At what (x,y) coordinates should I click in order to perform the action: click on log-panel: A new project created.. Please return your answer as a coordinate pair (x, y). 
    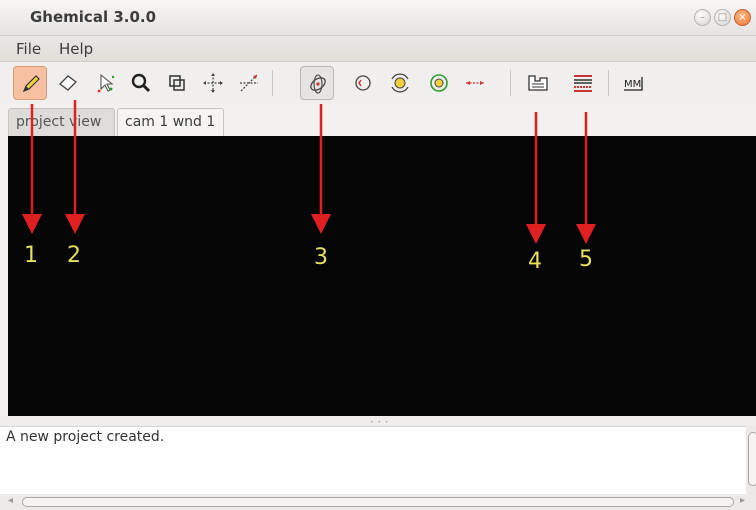
    Looking at the image, I should click on (373, 460).